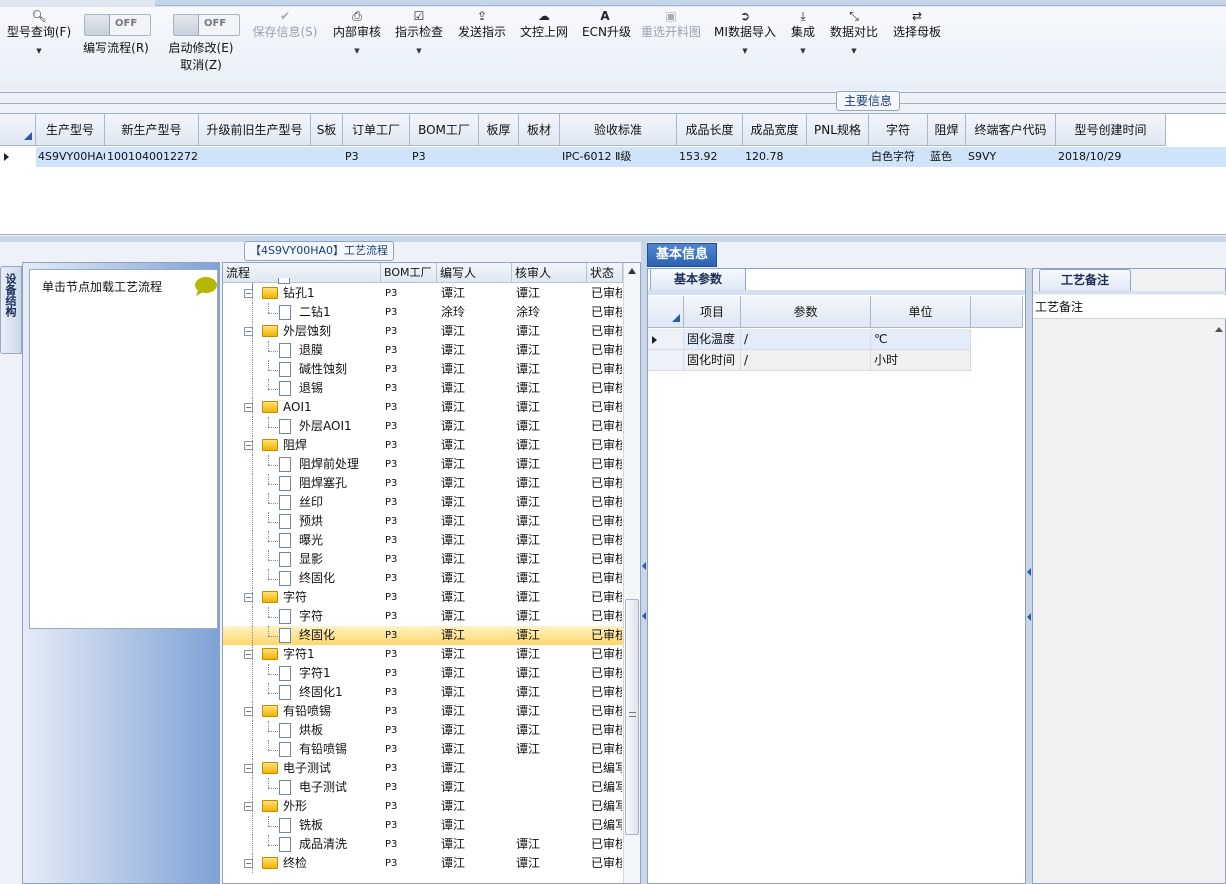 This screenshot has height=884, width=1226. What do you see at coordinates (357, 31) in the screenshot?
I see `internal-review-button: ⎙ 内部审核 ▼` at bounding box center [357, 31].